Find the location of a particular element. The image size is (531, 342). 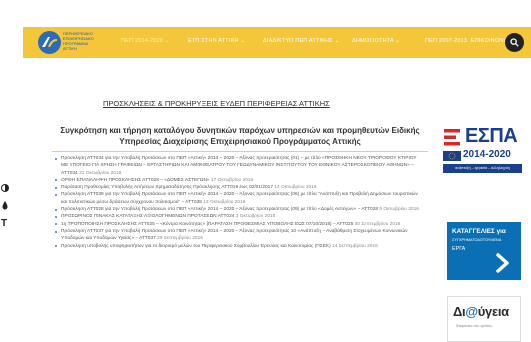

contrast-button is located at coordinates (5, 188).